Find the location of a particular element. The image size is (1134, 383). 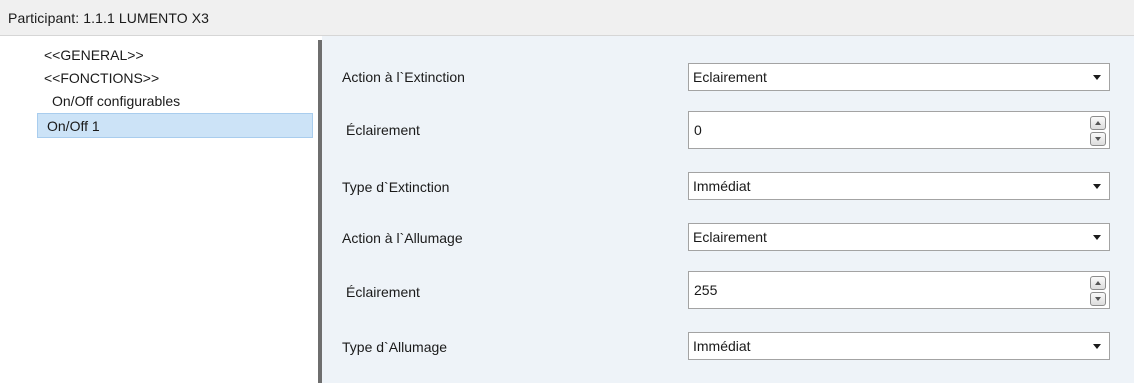

window-title-bar: Participant: 1.1.1 LUMENTO X3 is located at coordinates (567, 18).